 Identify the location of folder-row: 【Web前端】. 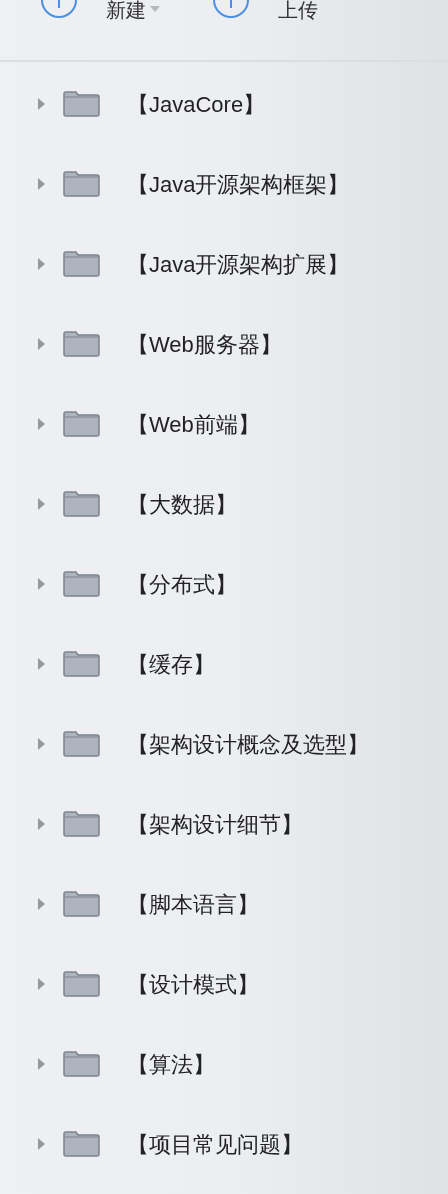
(224, 424).